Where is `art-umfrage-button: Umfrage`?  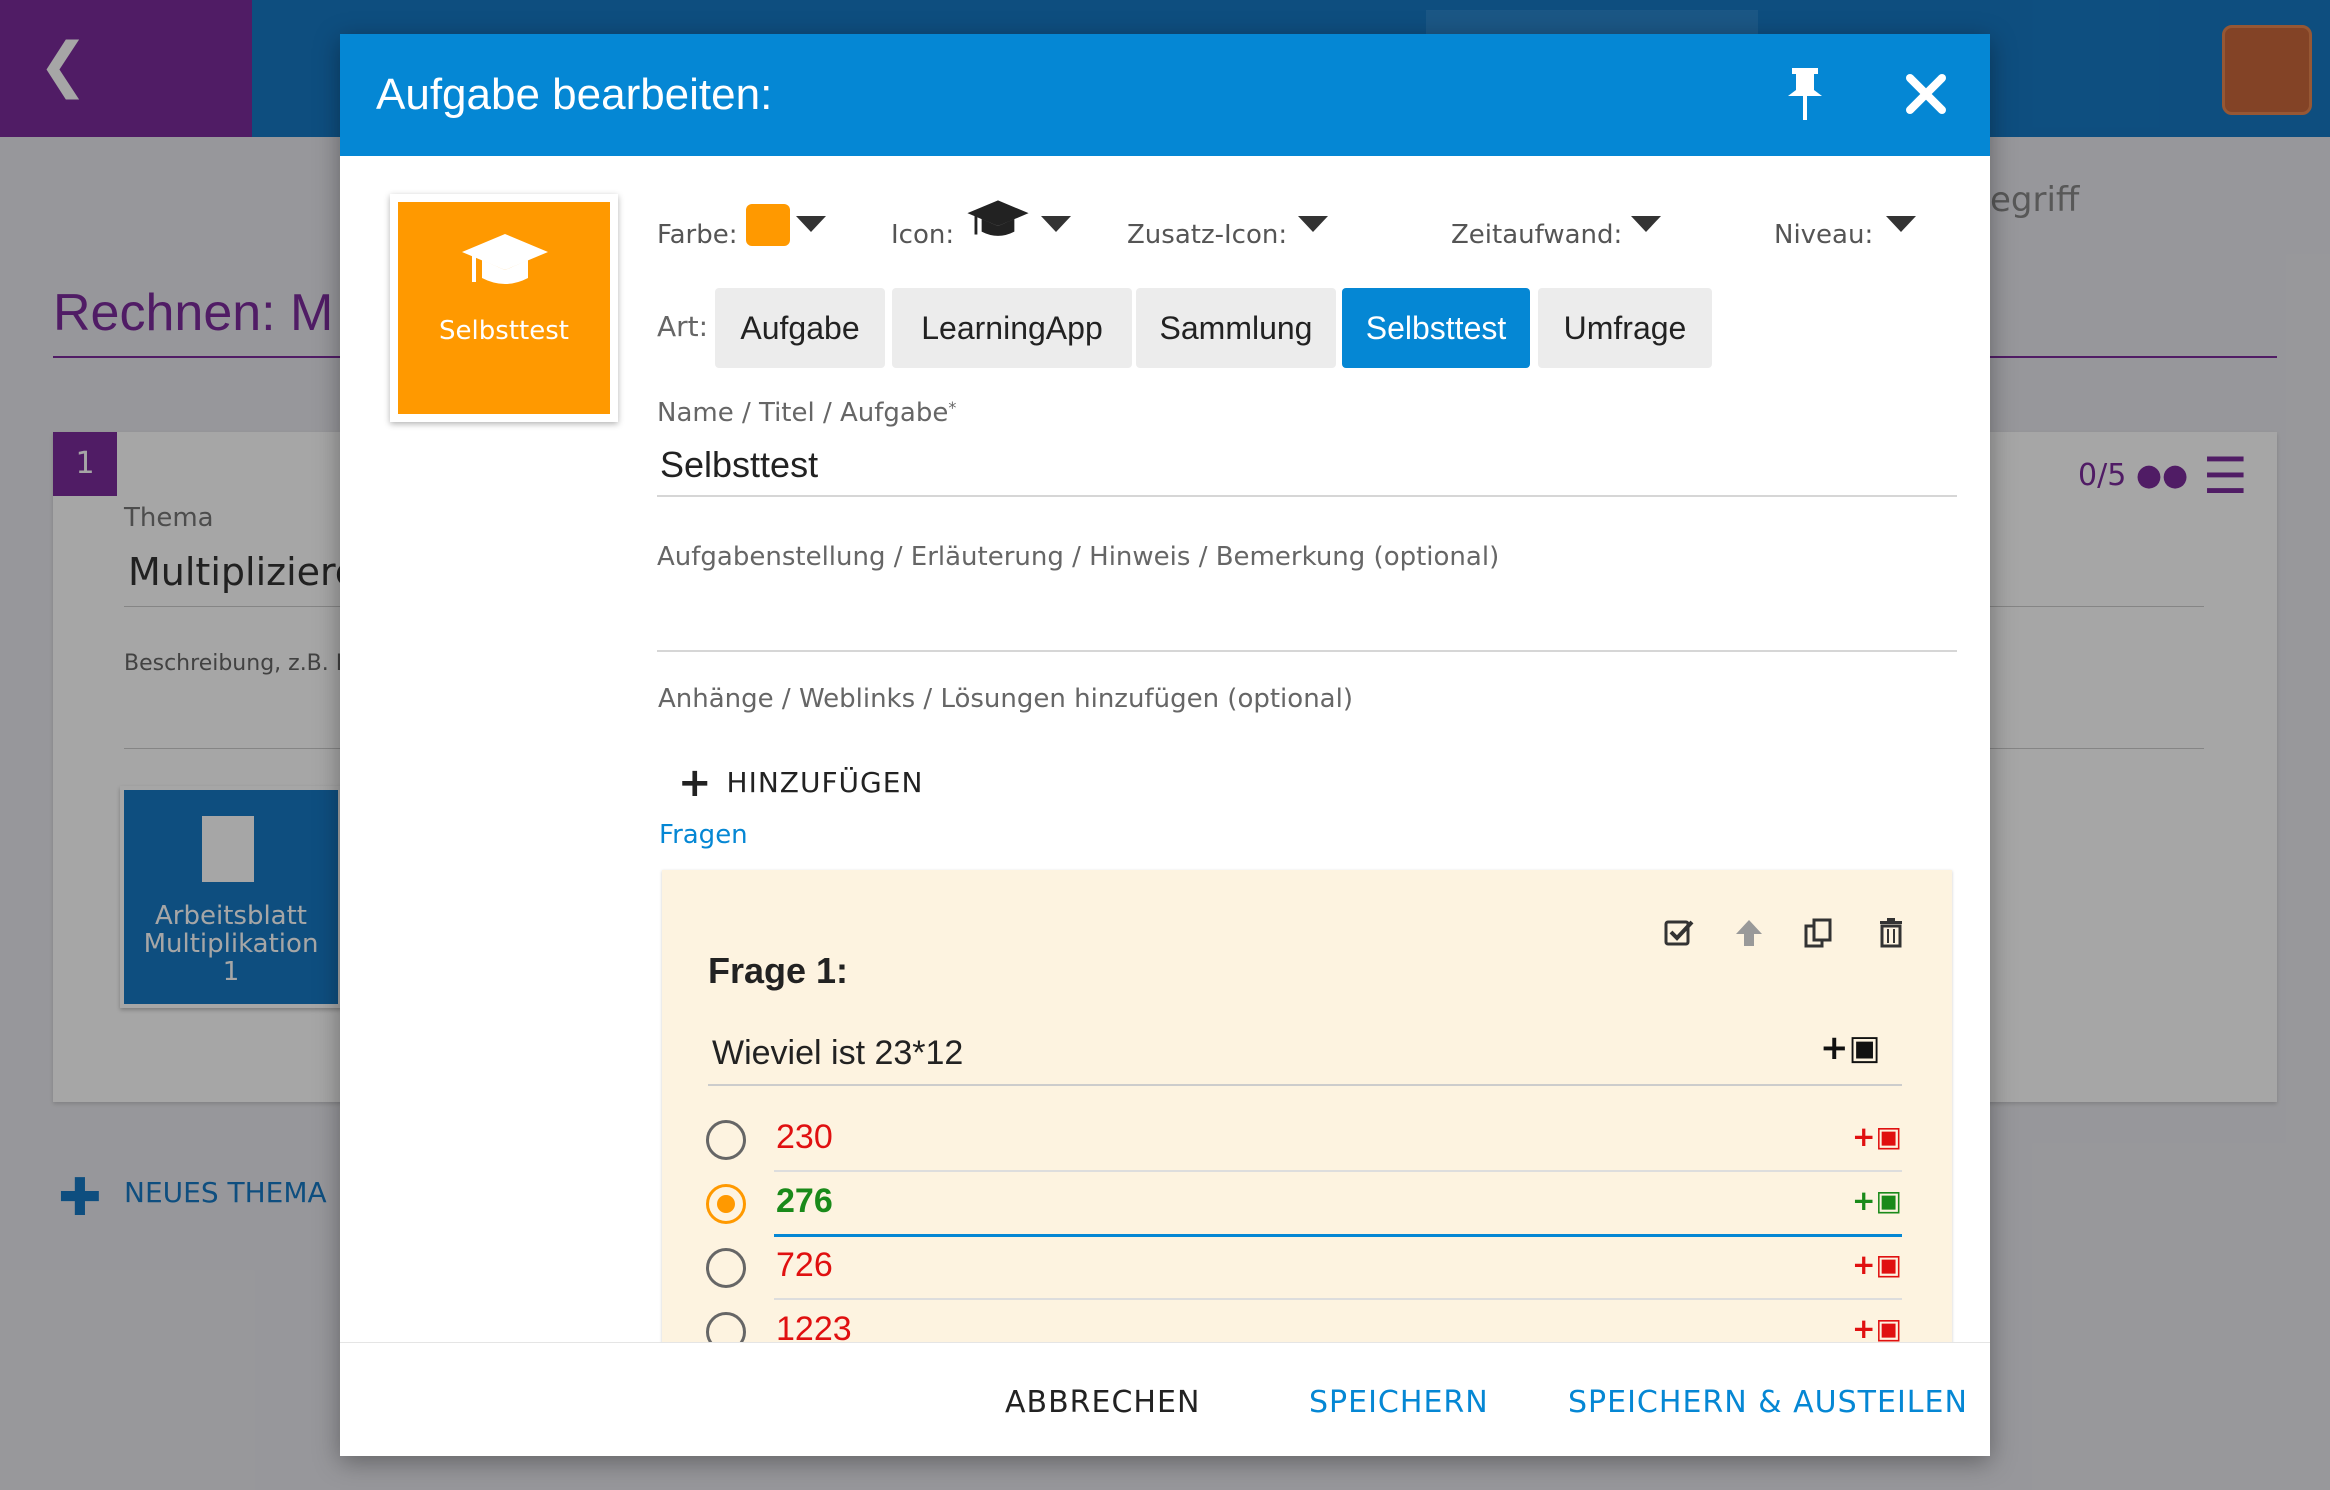 art-umfrage-button: Umfrage is located at coordinates (1625, 328).